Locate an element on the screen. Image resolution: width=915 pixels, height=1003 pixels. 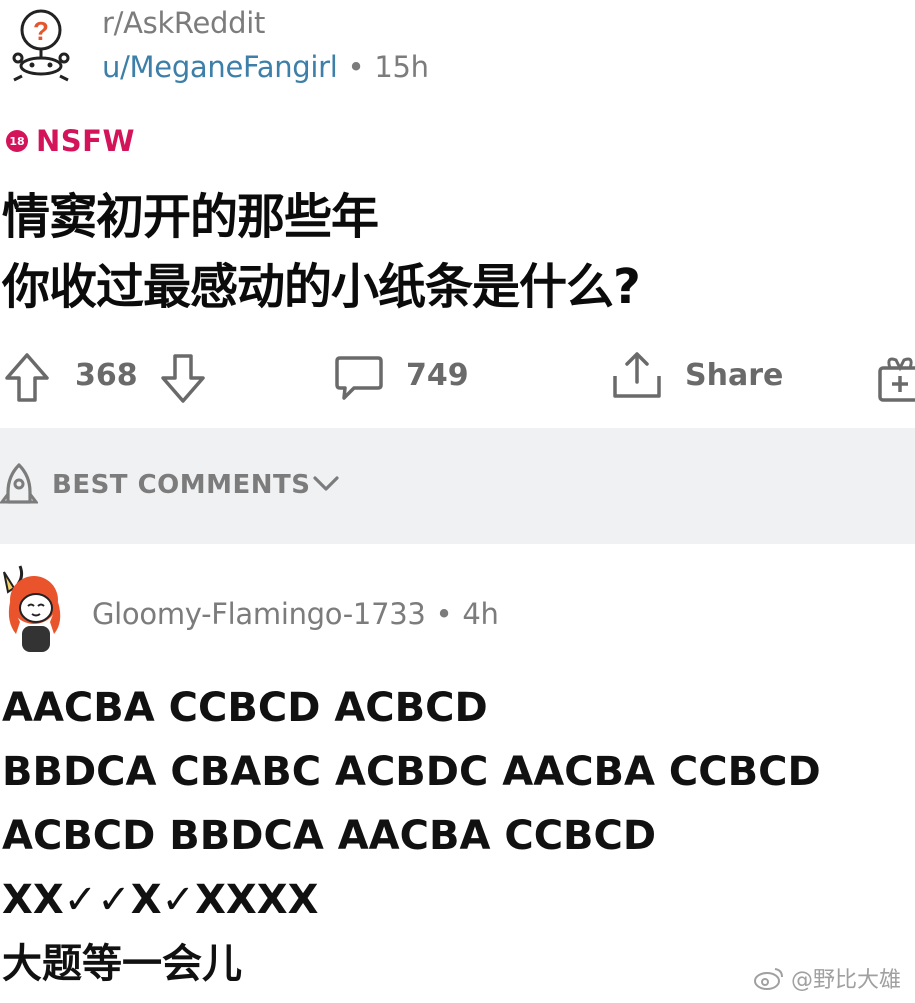
nsfw-label: NSFW is located at coordinates (85, 141).